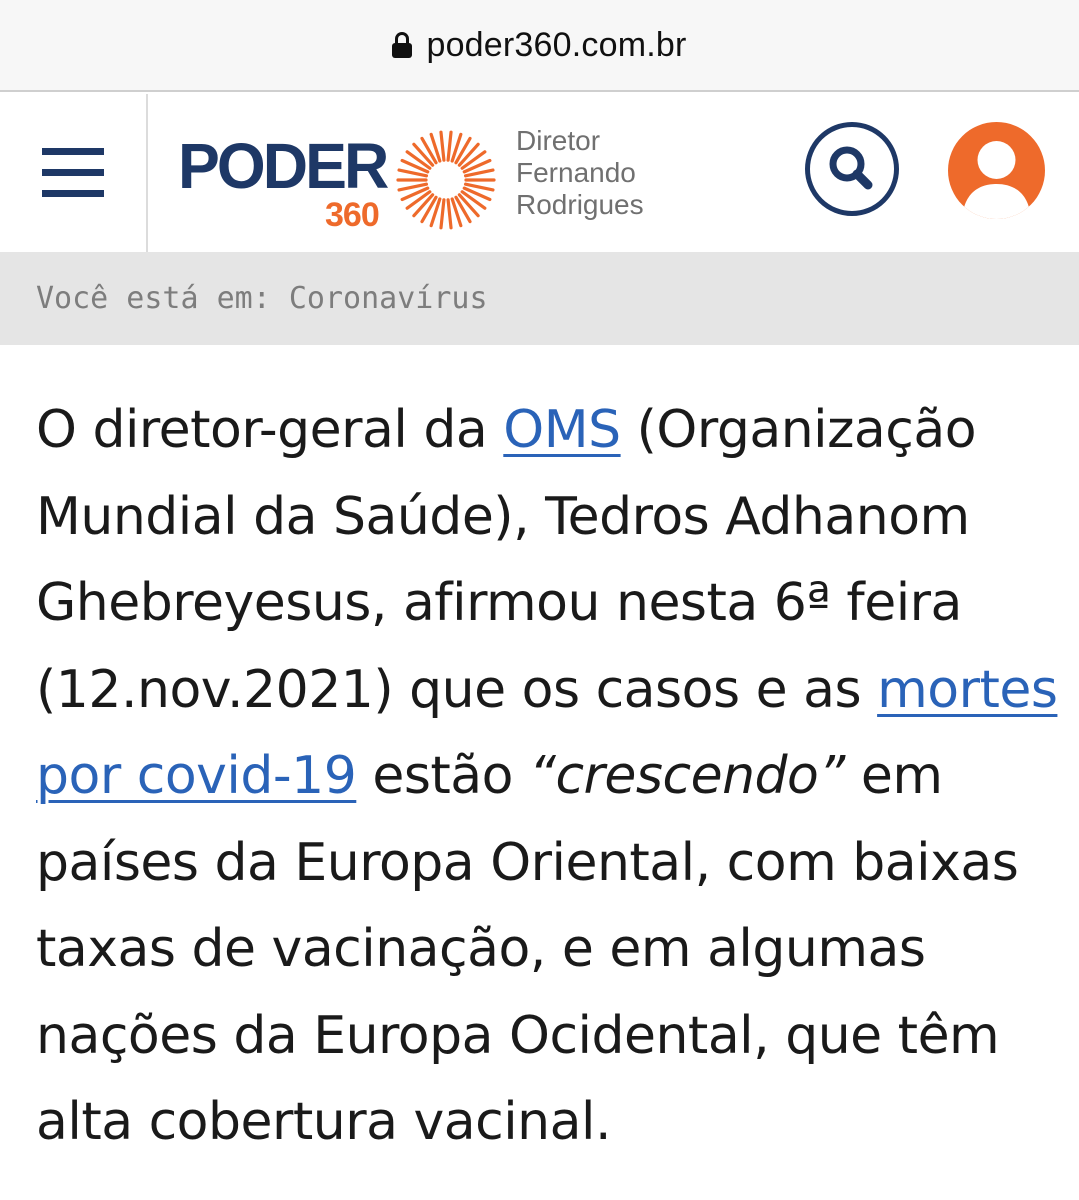 This screenshot has width=1079, height=1200. I want to click on search-icon, so click(851, 168).